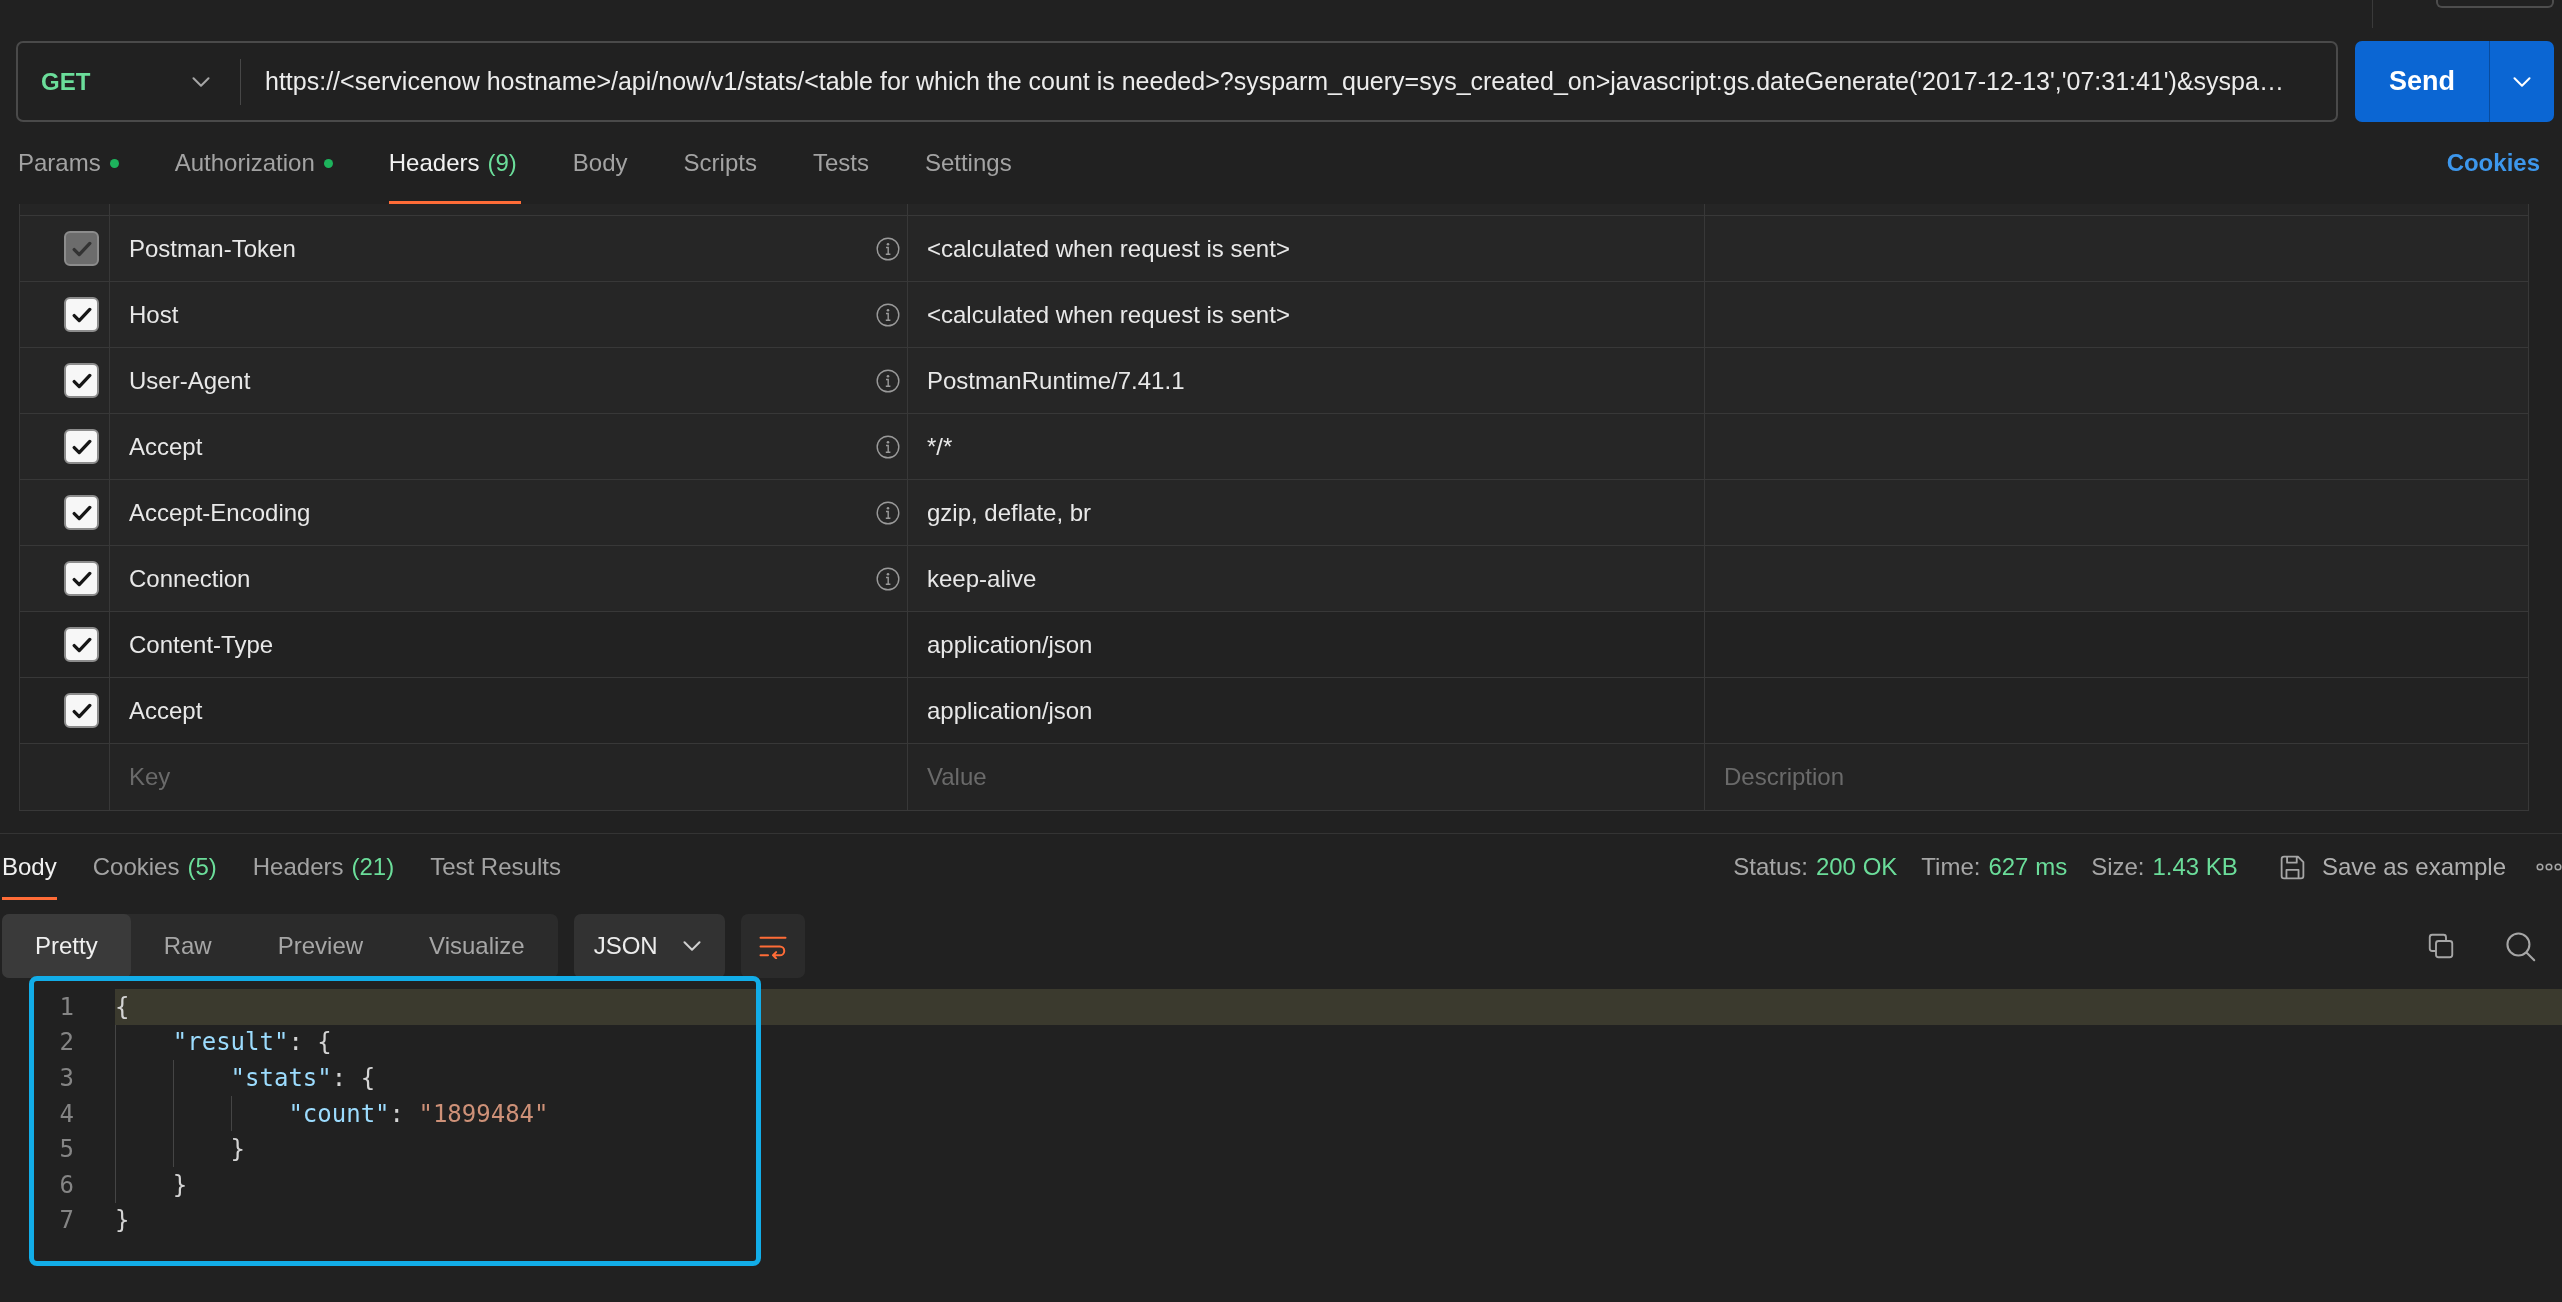 This screenshot has width=2562, height=1302. What do you see at coordinates (2422, 81) in the screenshot?
I see `send-button: Send` at bounding box center [2422, 81].